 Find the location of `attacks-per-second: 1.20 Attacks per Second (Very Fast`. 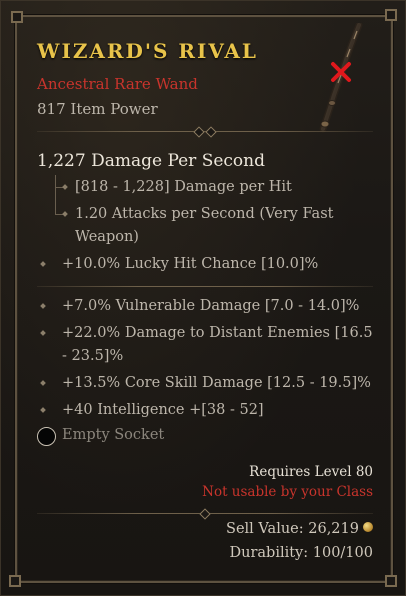

attacks-per-second: 1.20 Attacks per Second (Very Fast is located at coordinates (204, 214).